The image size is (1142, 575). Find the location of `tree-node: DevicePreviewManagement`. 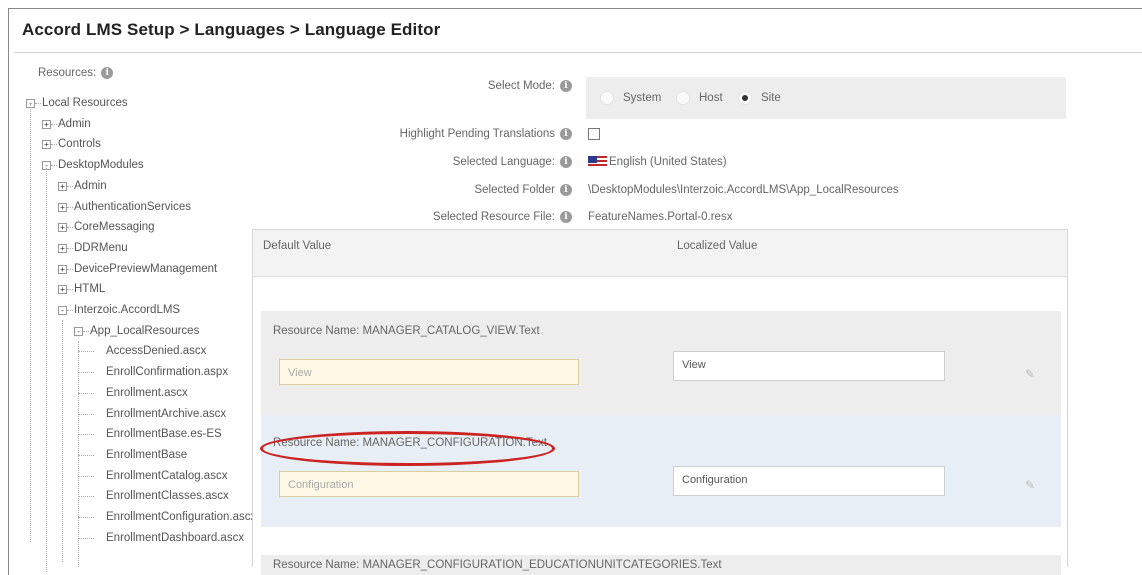

tree-node: DevicePreviewManagement is located at coordinates (145, 269).